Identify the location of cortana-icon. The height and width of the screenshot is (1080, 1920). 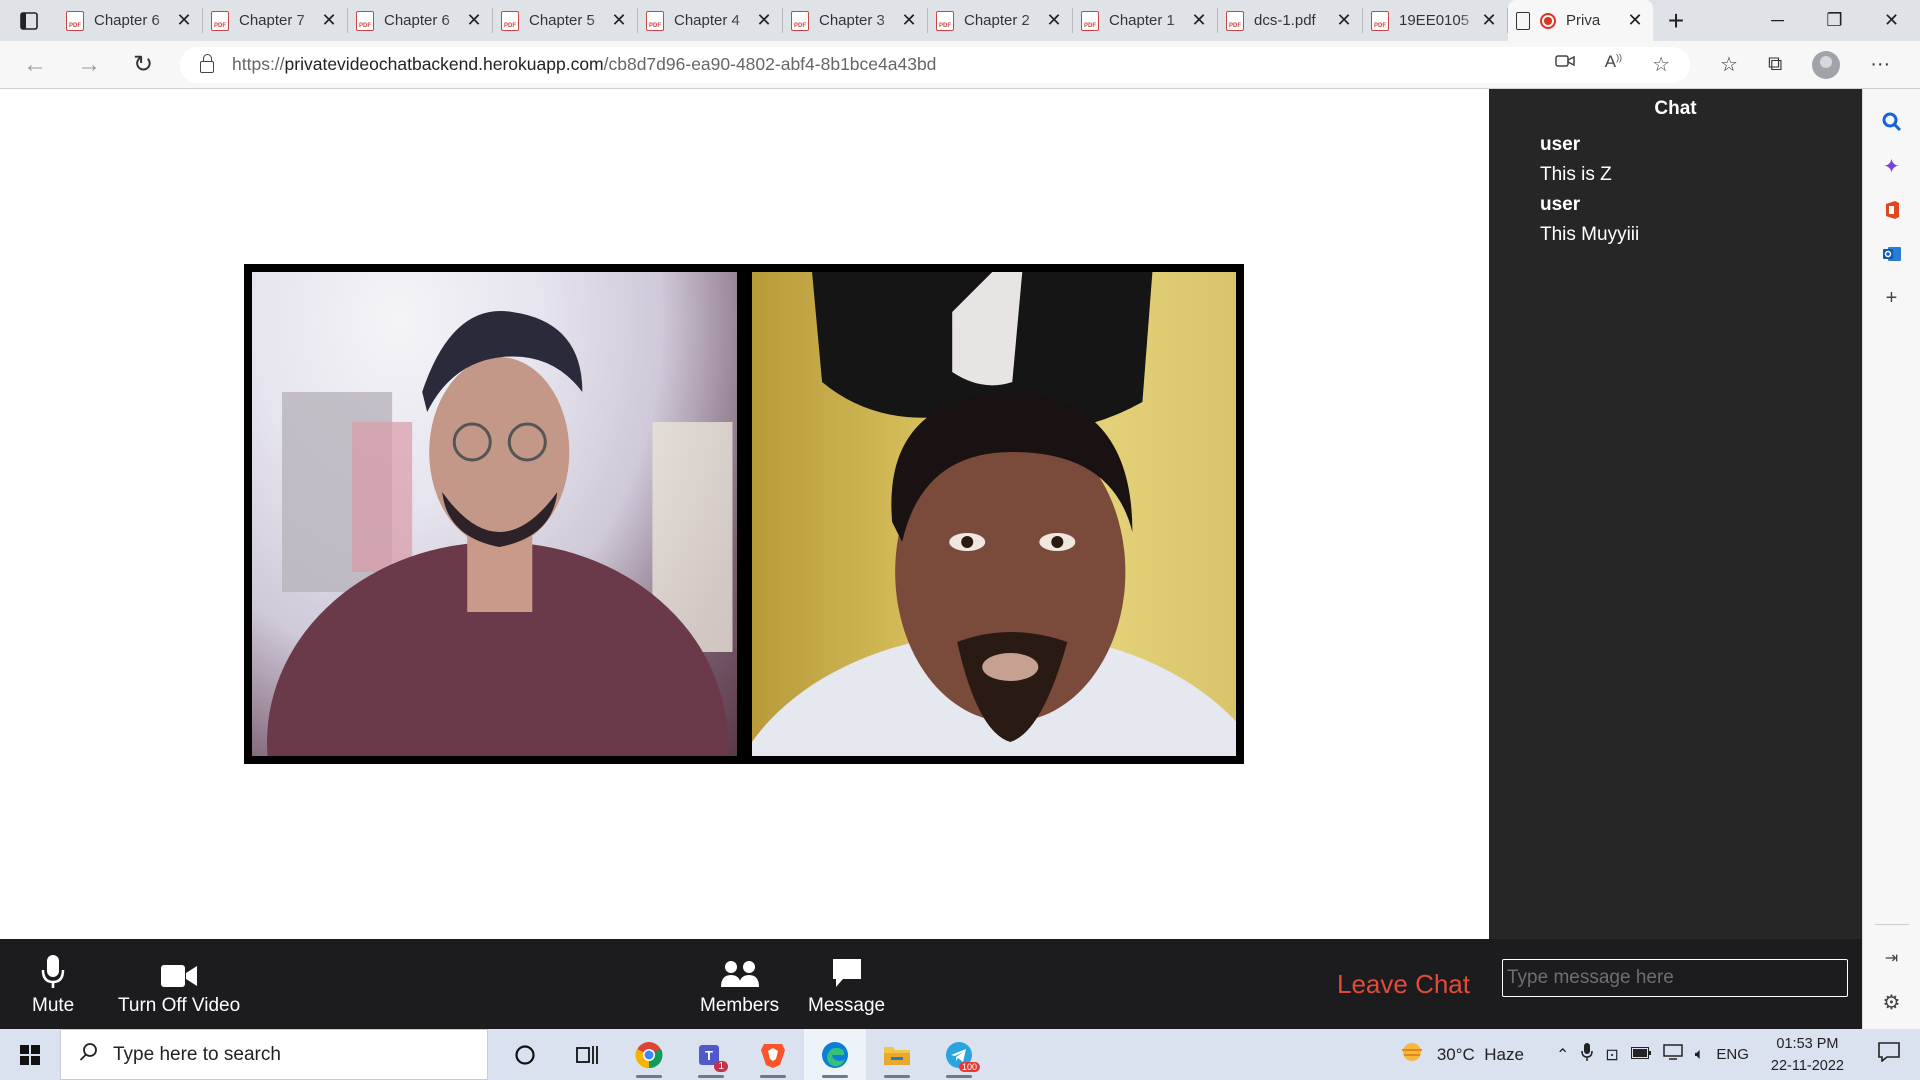
(525, 1054).